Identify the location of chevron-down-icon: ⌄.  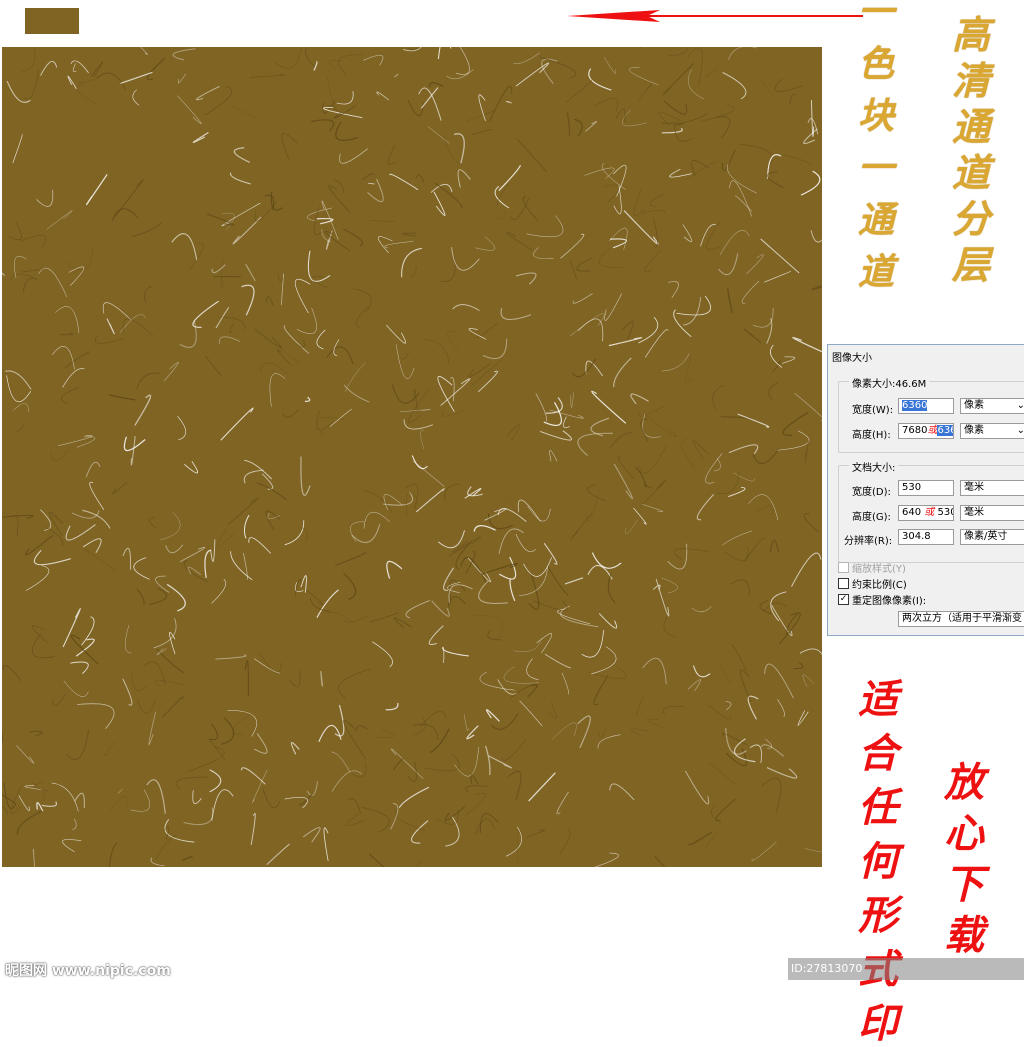
(1020, 431).